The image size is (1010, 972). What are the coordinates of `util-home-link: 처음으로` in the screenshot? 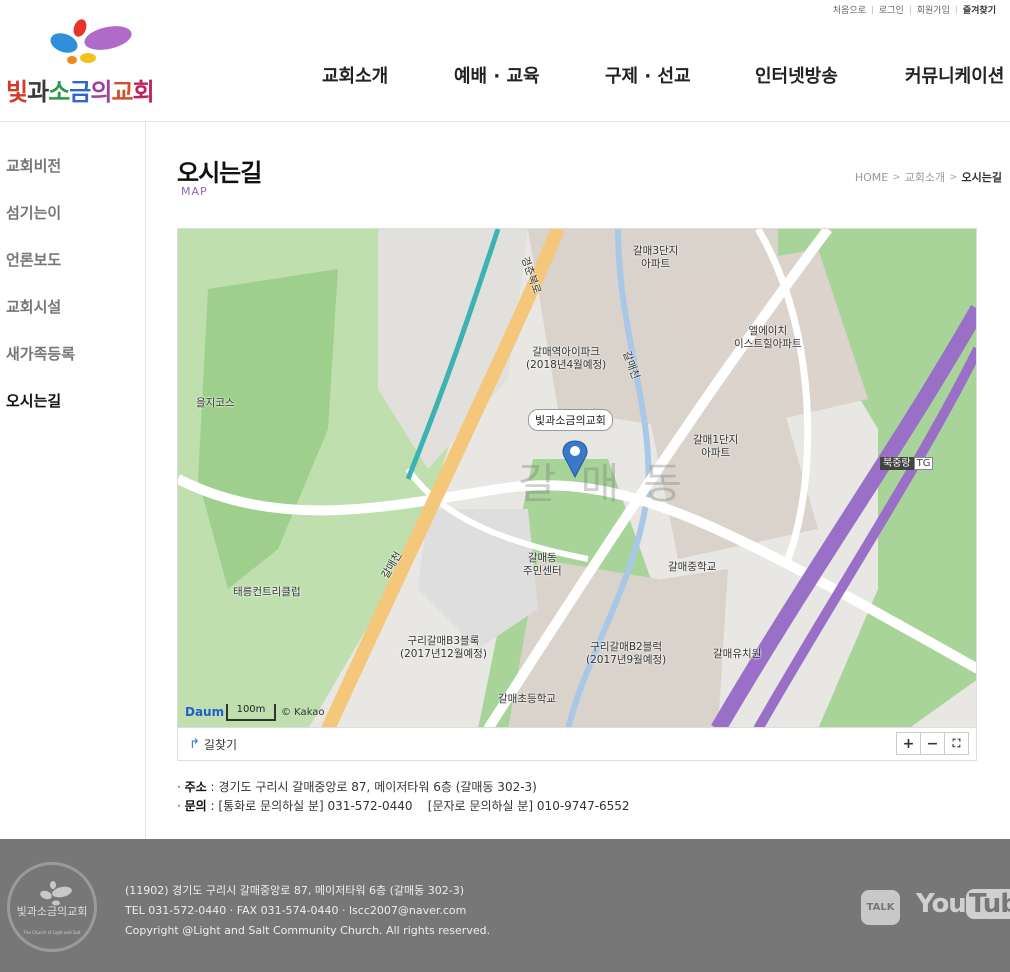 It's located at (849, 9).